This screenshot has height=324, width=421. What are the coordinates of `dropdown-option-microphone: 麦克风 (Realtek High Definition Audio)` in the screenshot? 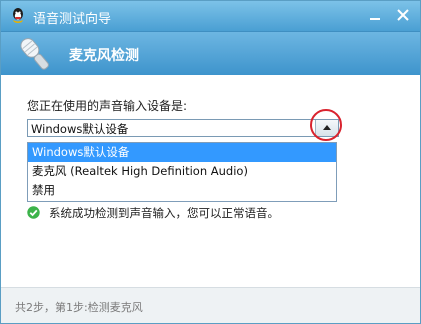 It's located at (182, 171).